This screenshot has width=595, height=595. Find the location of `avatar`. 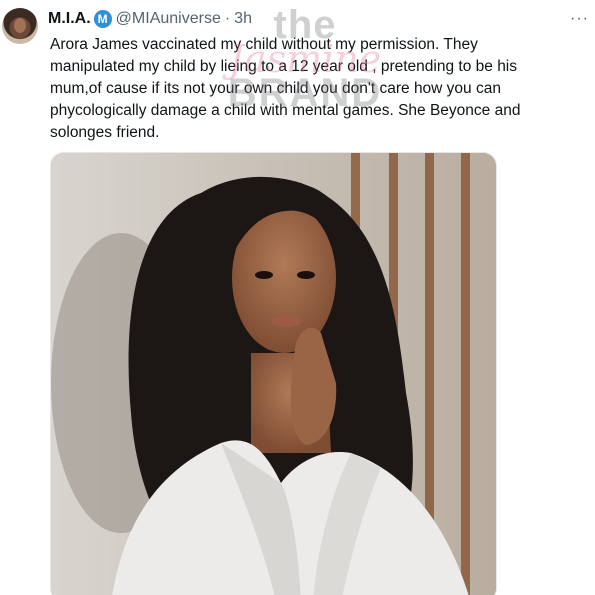

avatar is located at coordinates (20, 26).